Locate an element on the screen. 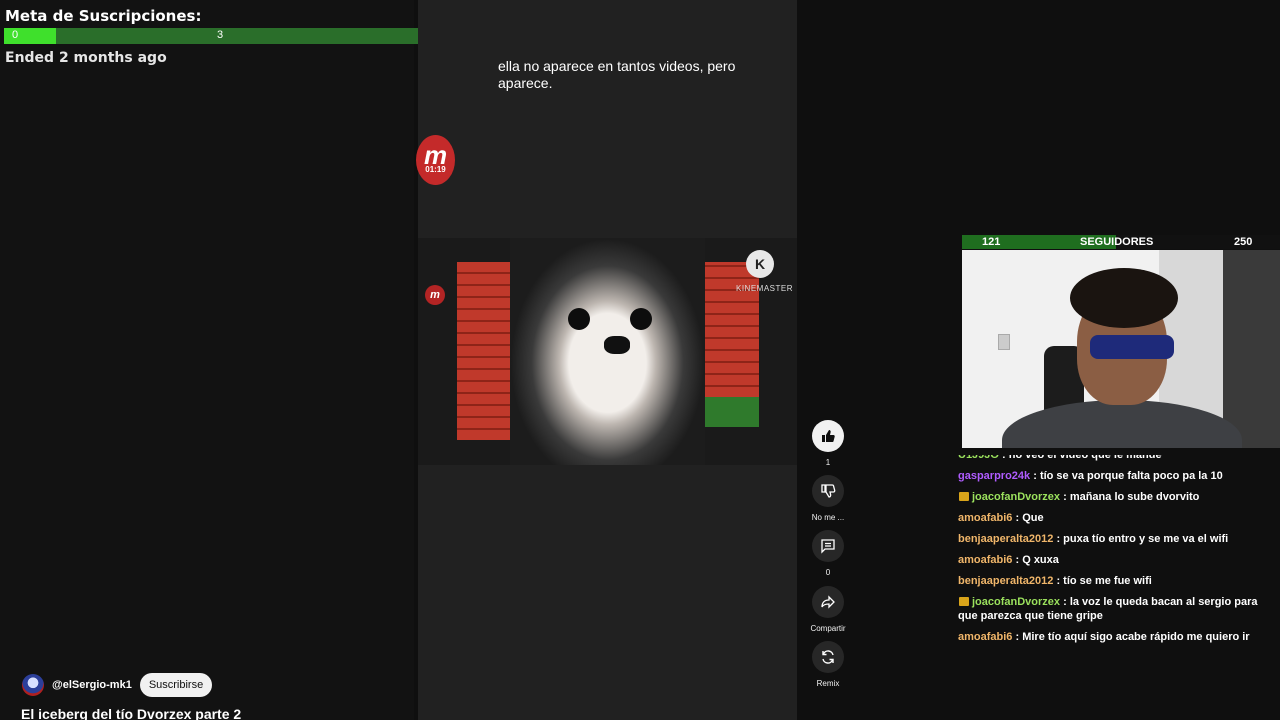 This screenshot has height=720, width=1280. dislike-button is located at coordinates (828, 491).